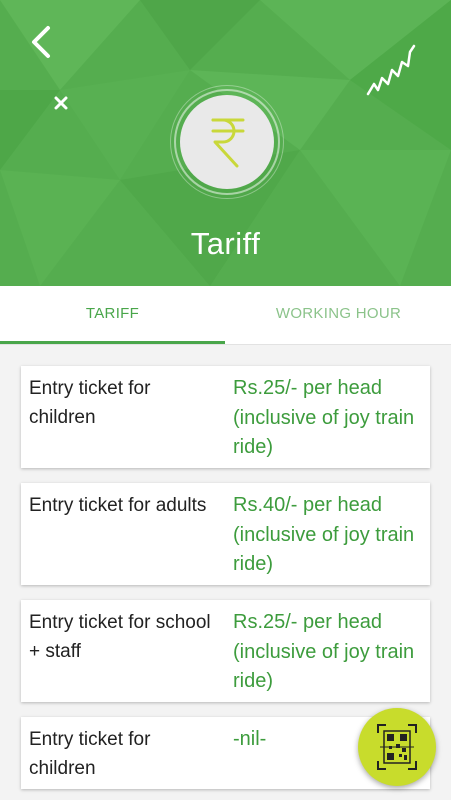  What do you see at coordinates (120, 637) in the screenshot?
I see `tariff-label: Entry ticket for school + staff` at bounding box center [120, 637].